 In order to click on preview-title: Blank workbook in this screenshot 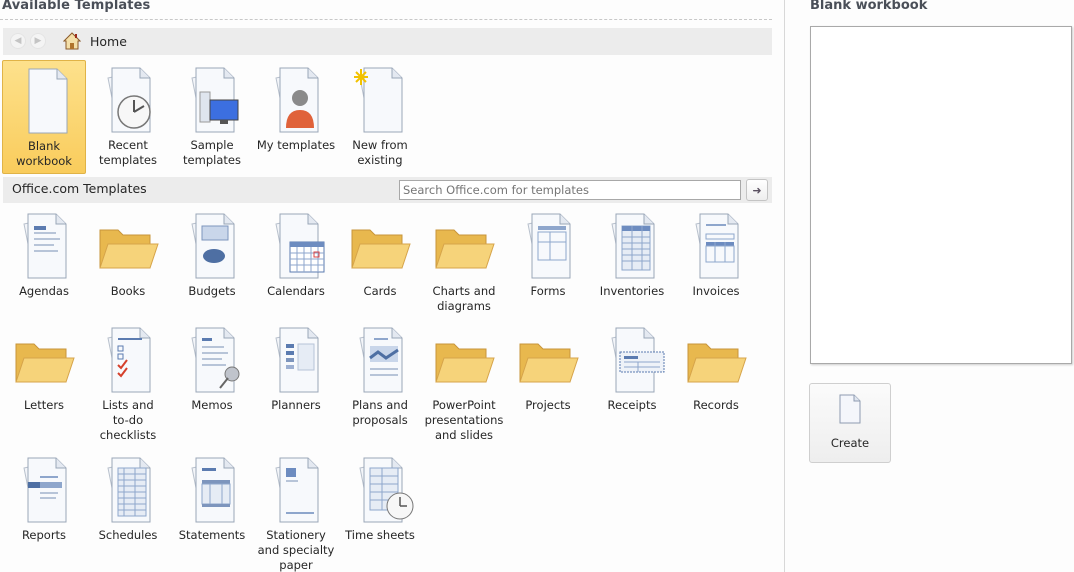, I will do `click(869, 6)`.